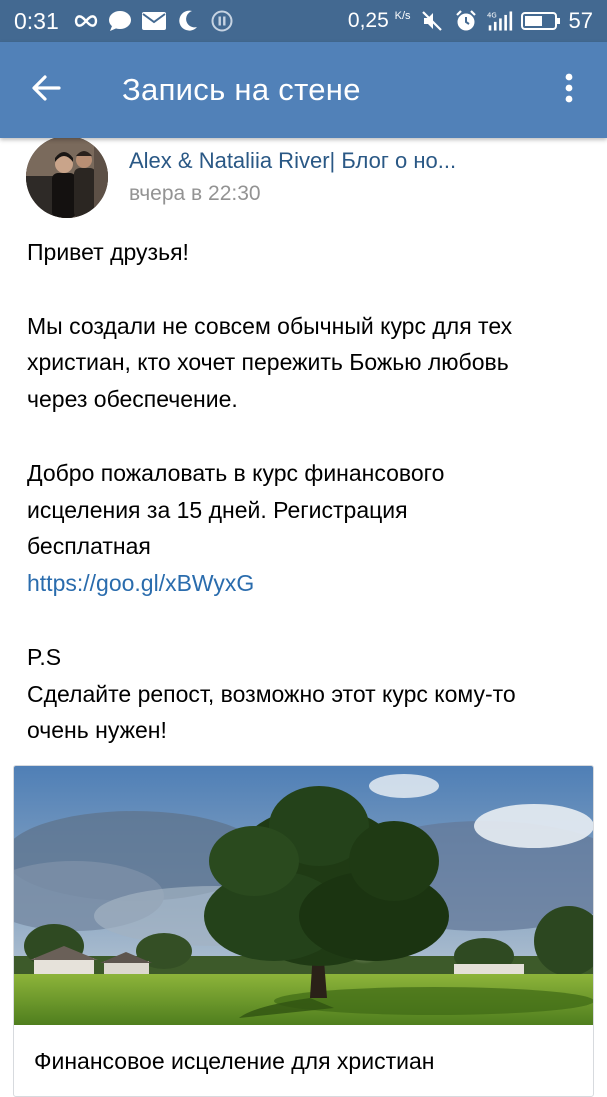 The image size is (607, 1097). I want to click on post-text-line: исцеления за 15 дней. Регистрация, so click(217, 509).